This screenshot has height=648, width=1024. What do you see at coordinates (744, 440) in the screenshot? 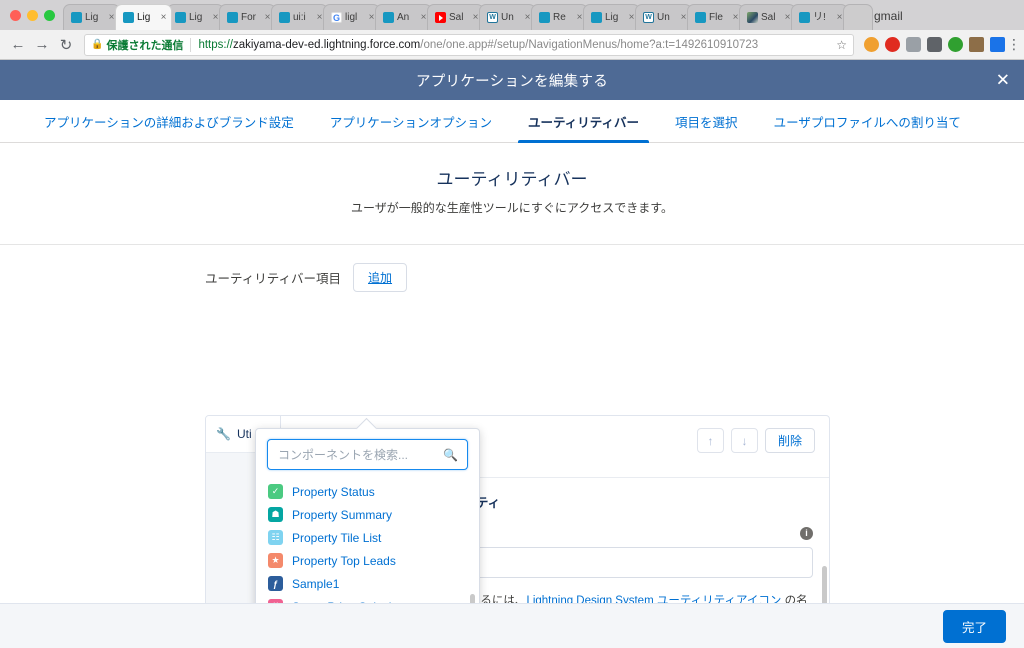
I see `move-down-icon: ↓` at bounding box center [744, 440].